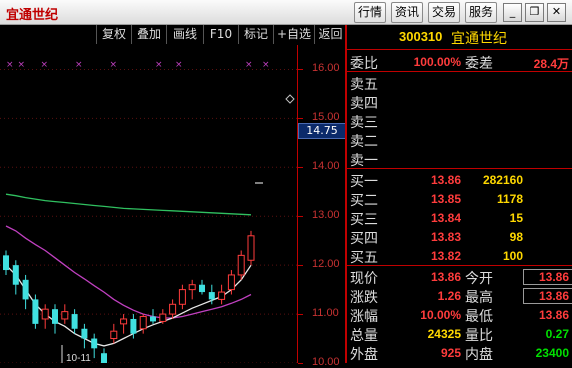 The width and height of the screenshot is (572, 368). I want to click on buy-level-volume: 100, so click(512, 256).